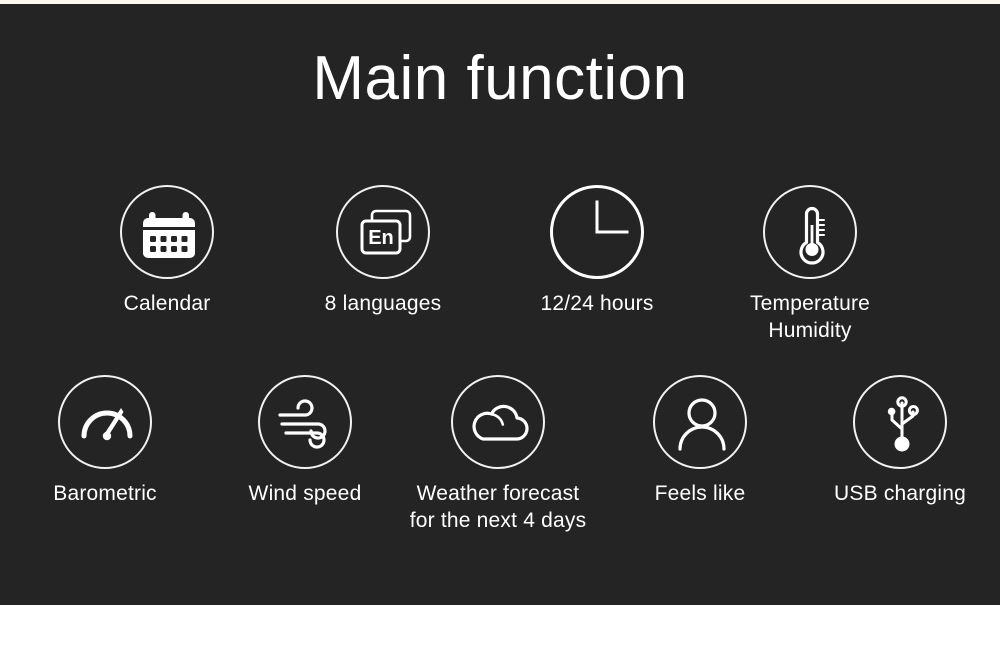 Image resolution: width=1000 pixels, height=658 pixels. Describe the element at coordinates (810, 303) in the screenshot. I see `feature-label-line1: Temperature` at that location.